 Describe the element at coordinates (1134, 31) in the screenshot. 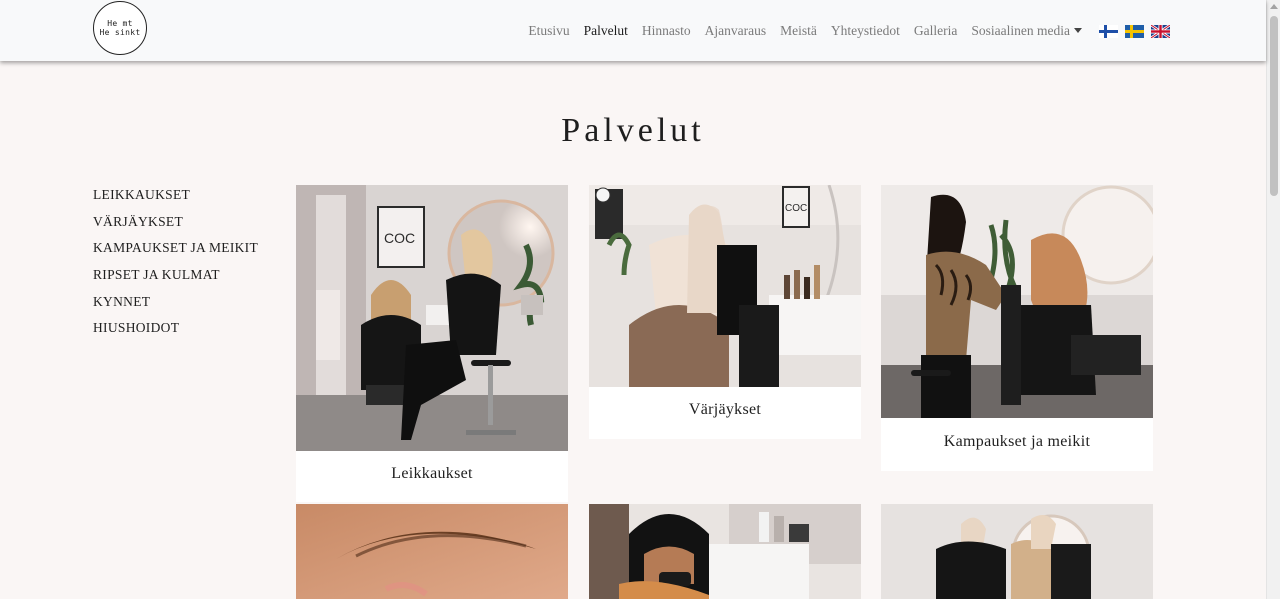

I see `flag-se-icon` at that location.